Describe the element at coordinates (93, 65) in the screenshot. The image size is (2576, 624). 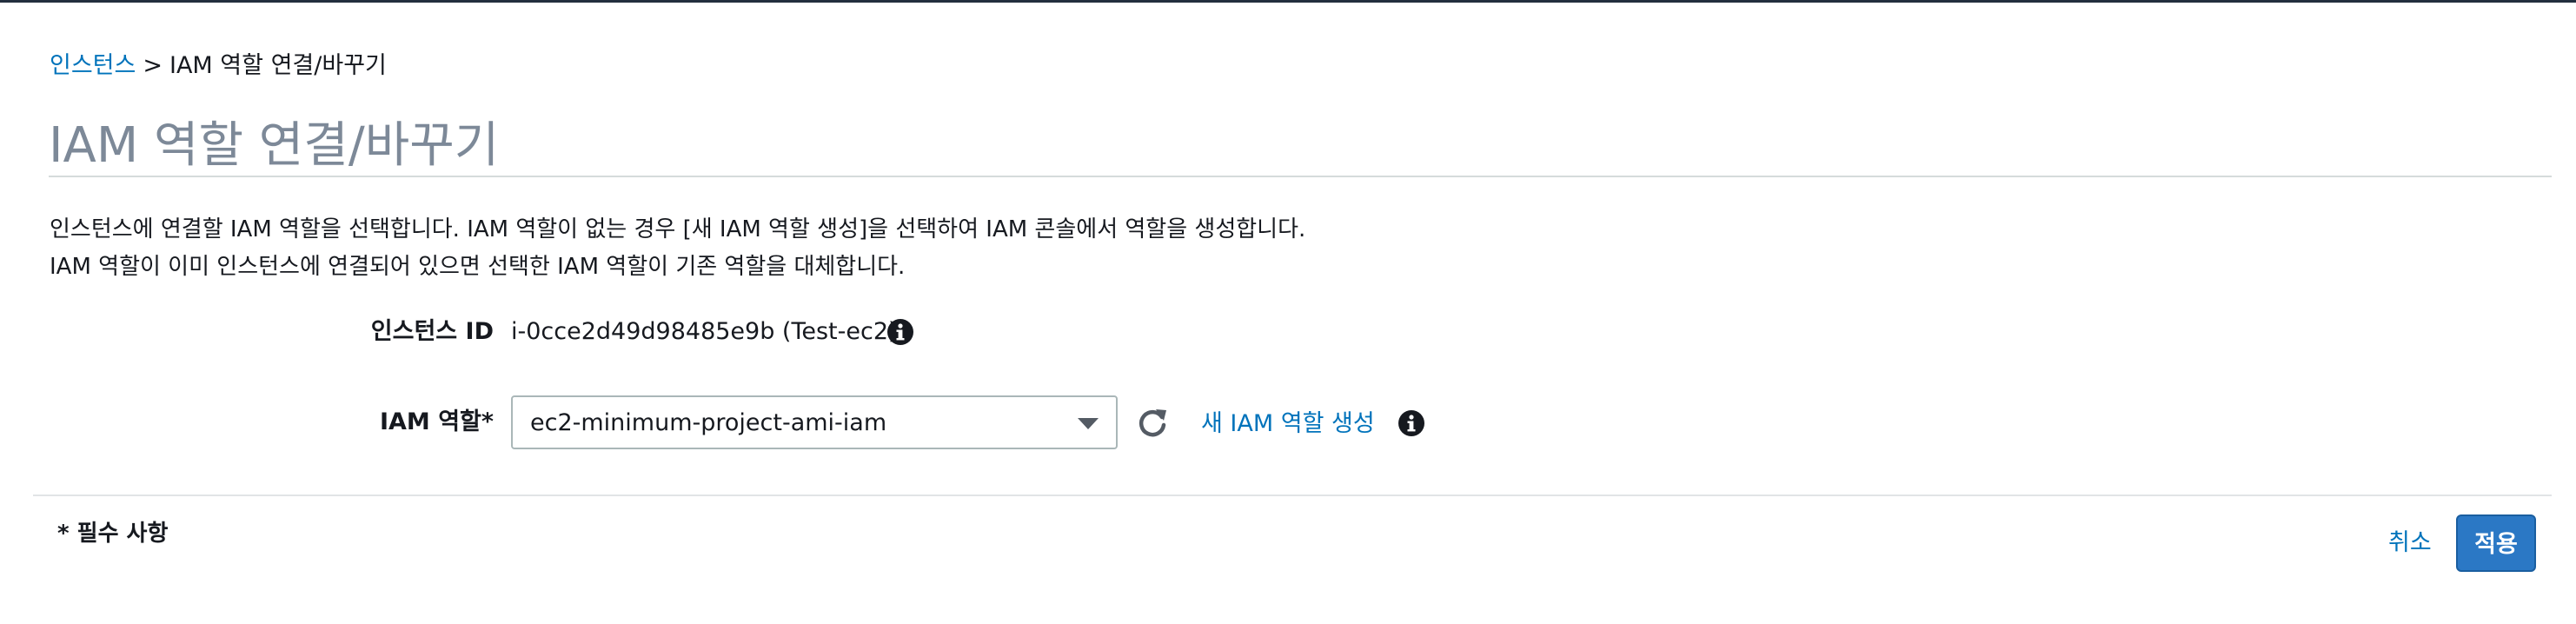
I see `breadcrumb-link-instances: 인스턴스` at that location.